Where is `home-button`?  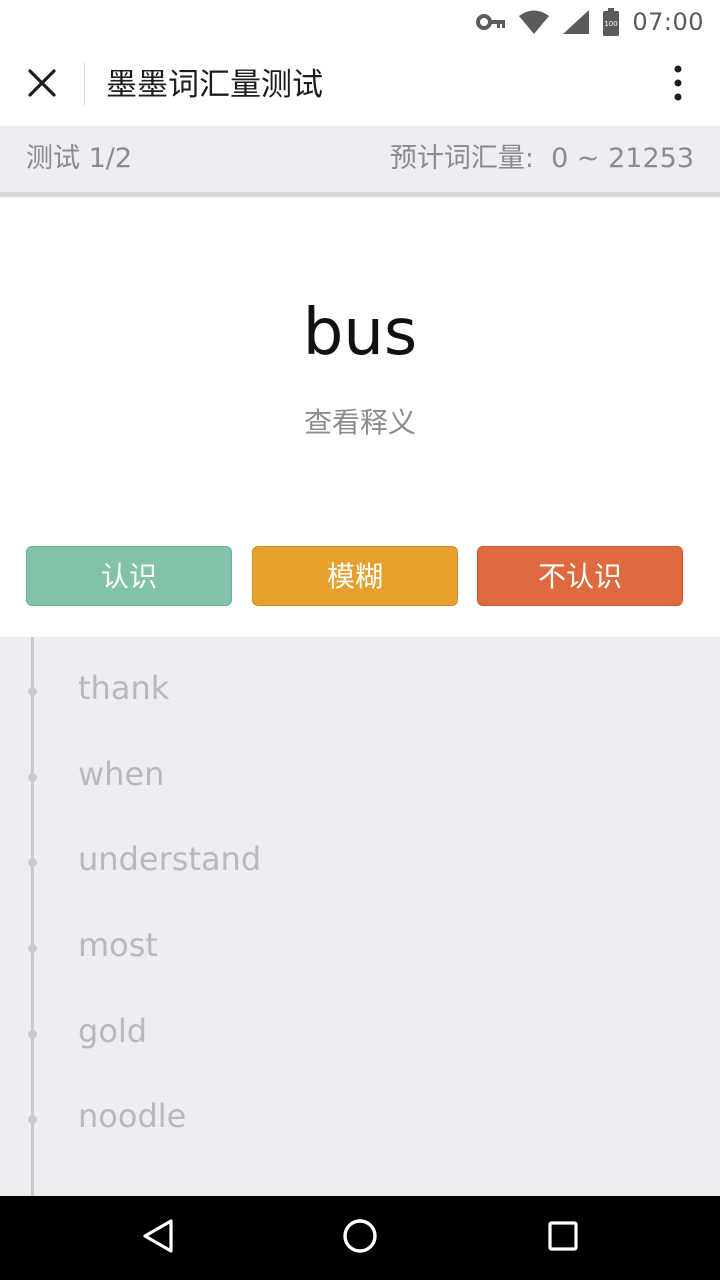 home-button is located at coordinates (360, 1238).